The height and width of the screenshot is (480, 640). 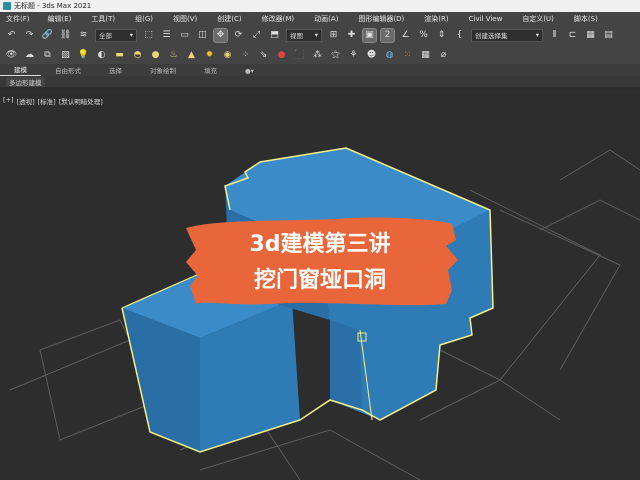 What do you see at coordinates (387, 35) in the screenshot?
I see `snaps-toggle-icon: 2` at bounding box center [387, 35].